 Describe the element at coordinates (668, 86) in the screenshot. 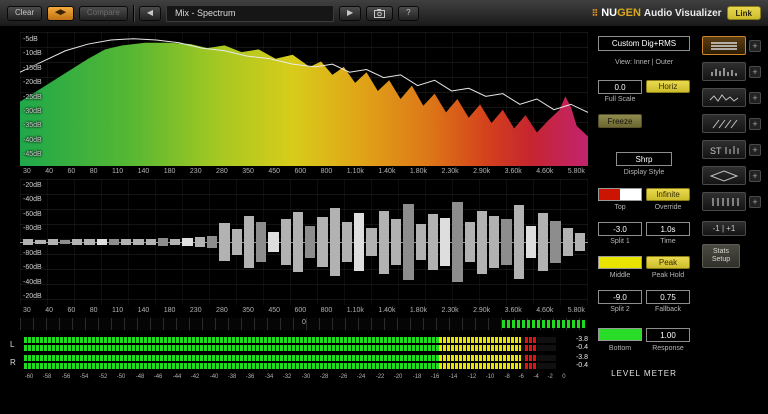

I see `horiz-button: Horiz` at that location.